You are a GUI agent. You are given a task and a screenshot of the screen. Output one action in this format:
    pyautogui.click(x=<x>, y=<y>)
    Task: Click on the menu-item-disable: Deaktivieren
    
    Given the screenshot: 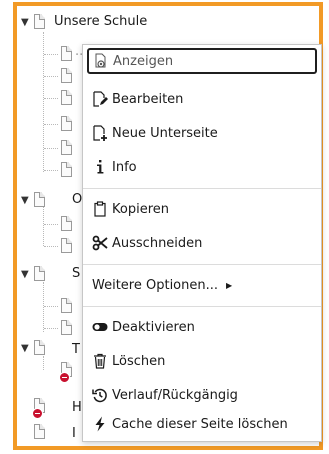 What is the action you would take?
    pyautogui.click(x=202, y=327)
    